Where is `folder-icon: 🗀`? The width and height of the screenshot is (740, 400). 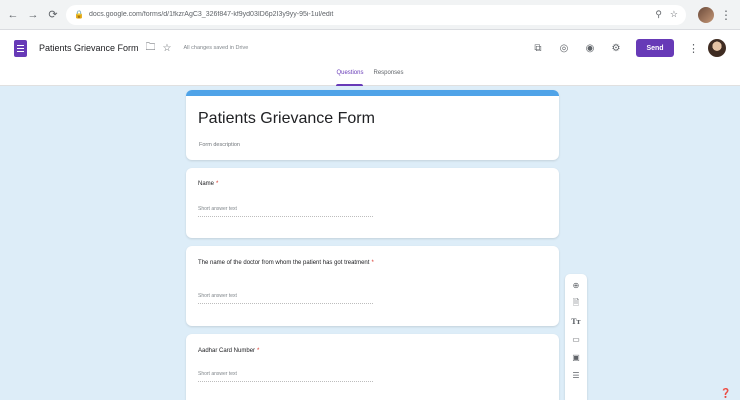
folder-icon: 🗀 is located at coordinates (151, 48).